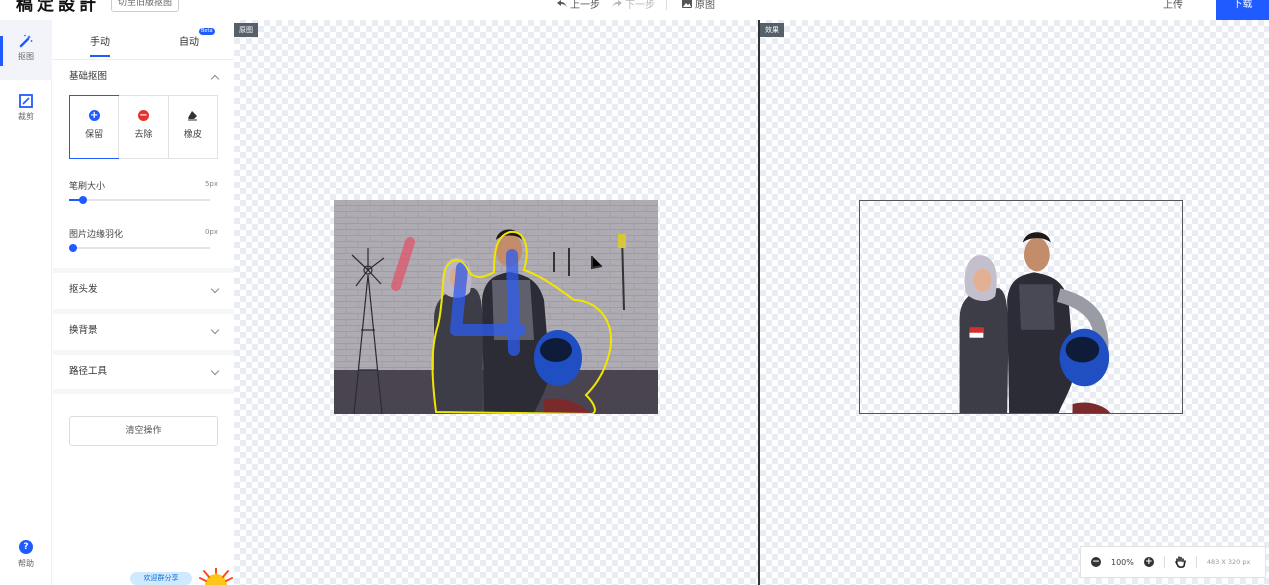  I want to click on tab-manual: 手动, so click(100, 45).